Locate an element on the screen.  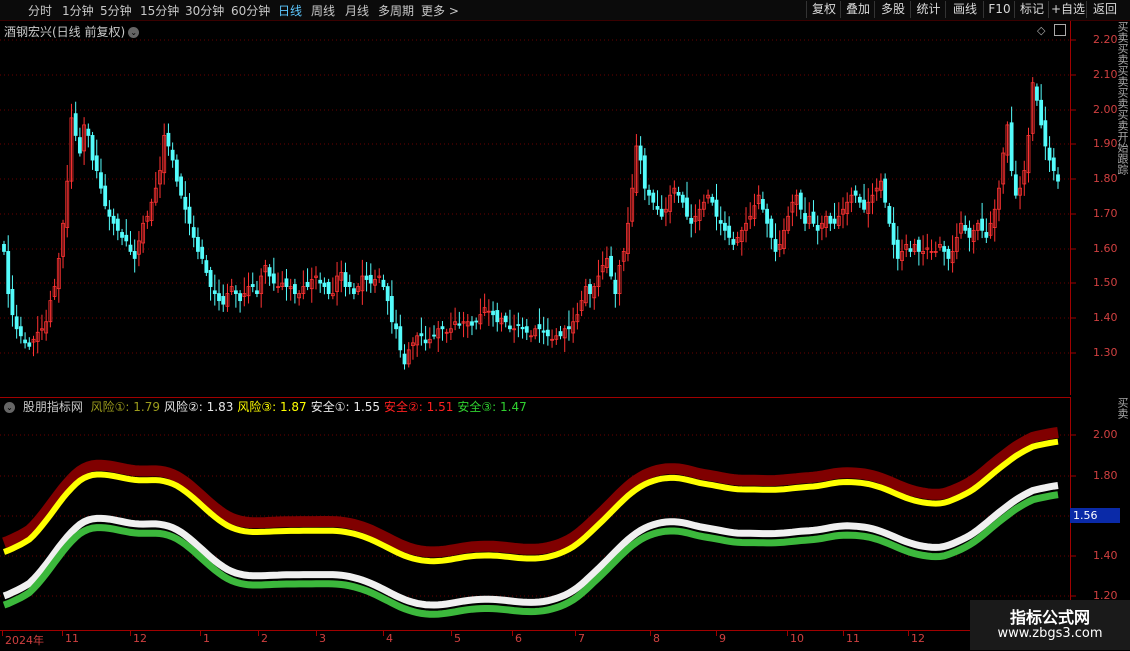
x-tick-label: 7 is located at coordinates (581, 638).